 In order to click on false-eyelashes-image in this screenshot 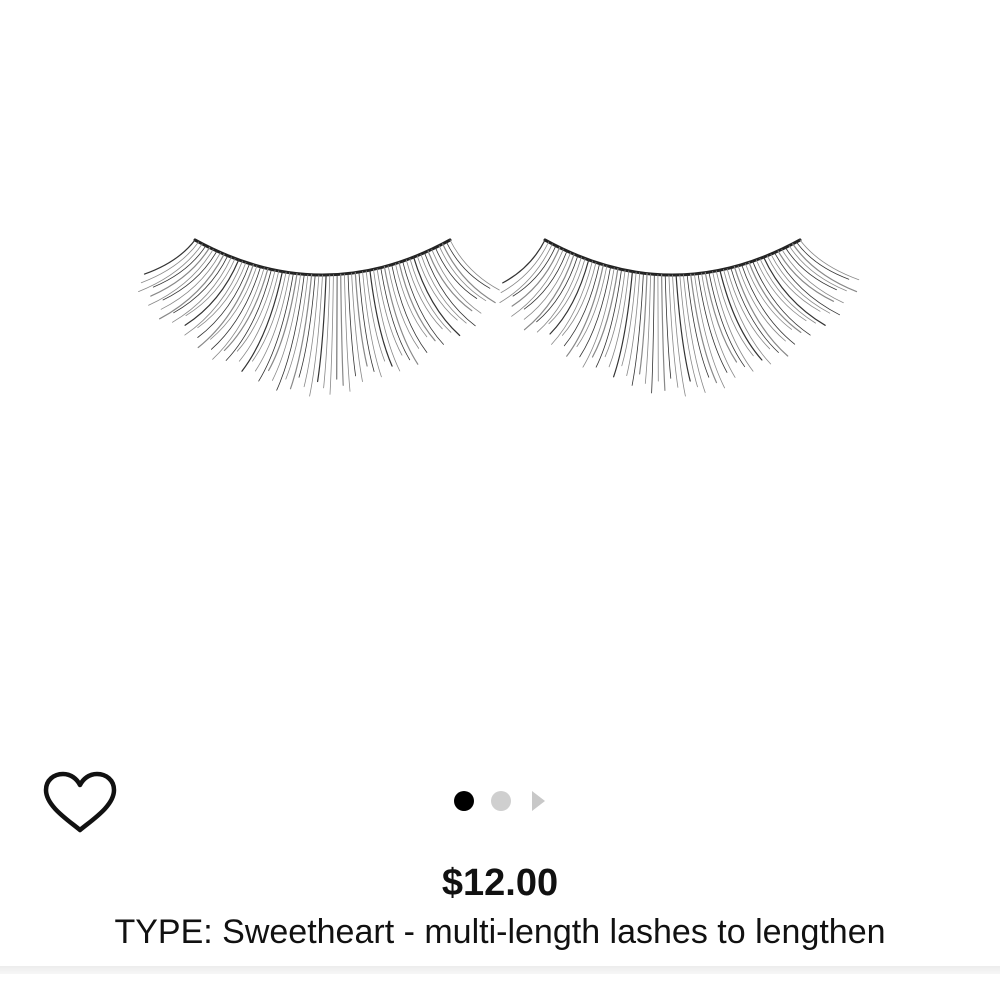, I will do `click(499, 317)`.